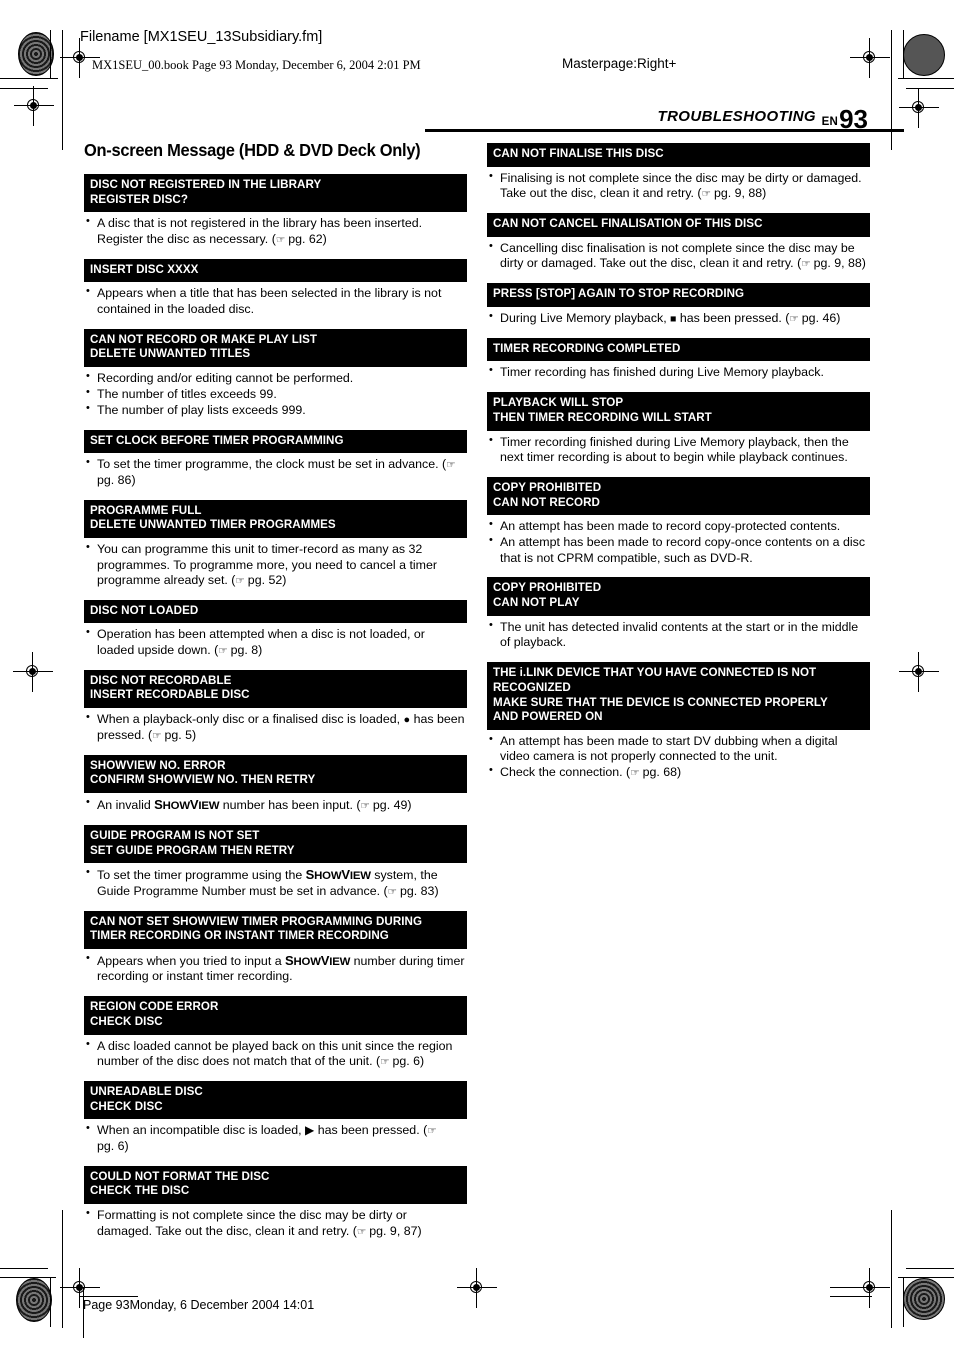 This screenshot has height=1351, width=954. What do you see at coordinates (154, 1007) in the screenshot?
I see `message-header-line: REGION CODE ERROR` at bounding box center [154, 1007].